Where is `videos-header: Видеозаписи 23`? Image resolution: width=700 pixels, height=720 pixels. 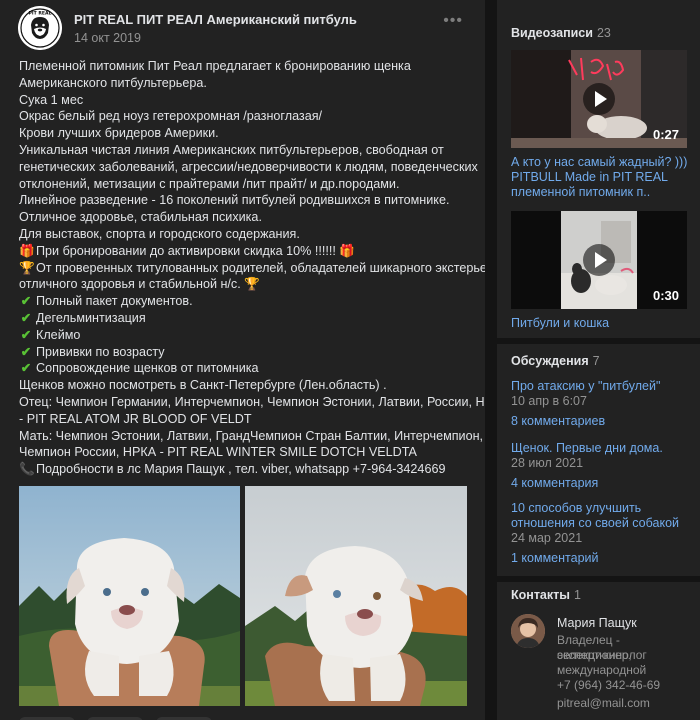
videos-header: Видеозаписи 23 is located at coordinates (561, 33).